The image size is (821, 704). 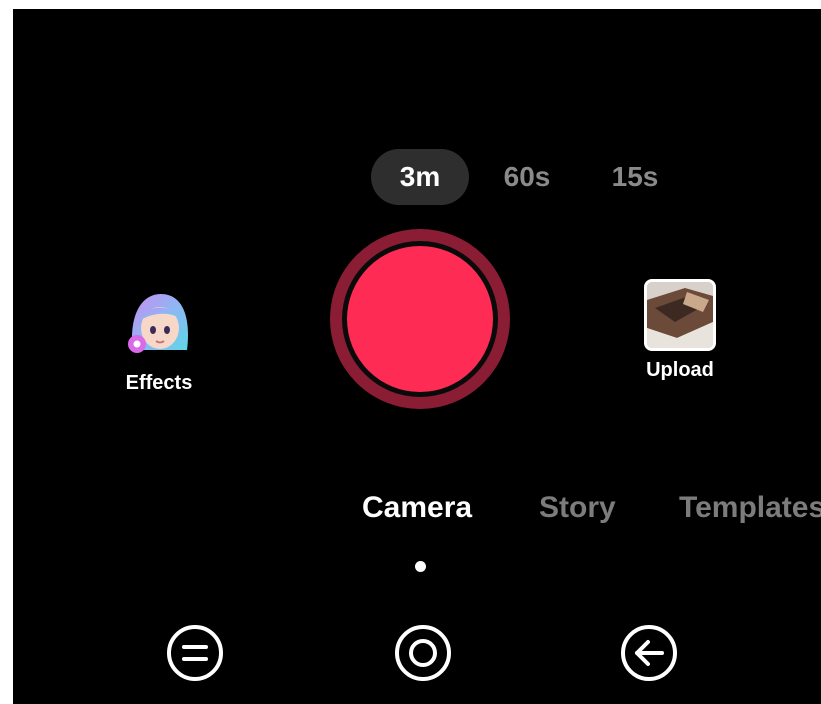 I want to click on upload-label: Upload, so click(x=680, y=370).